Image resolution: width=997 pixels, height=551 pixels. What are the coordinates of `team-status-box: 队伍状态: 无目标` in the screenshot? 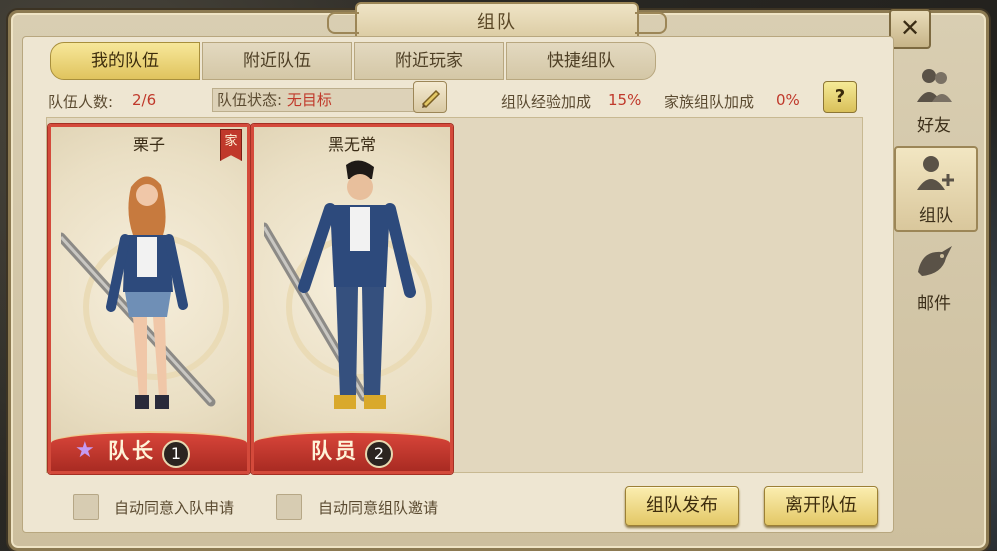 It's located at (315, 100).